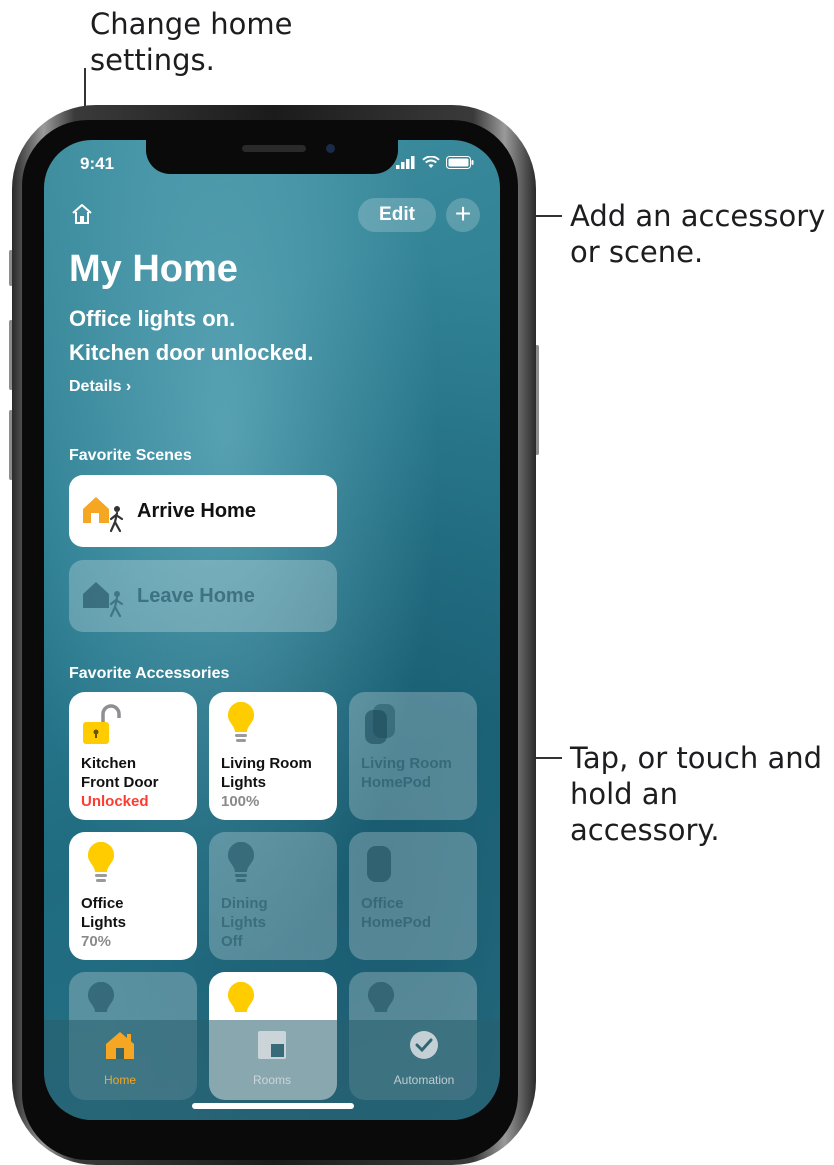 This screenshot has width=834, height=1165. What do you see at coordinates (413, 896) in the screenshot?
I see `accessory-office-homepod: Office HomePod` at bounding box center [413, 896].